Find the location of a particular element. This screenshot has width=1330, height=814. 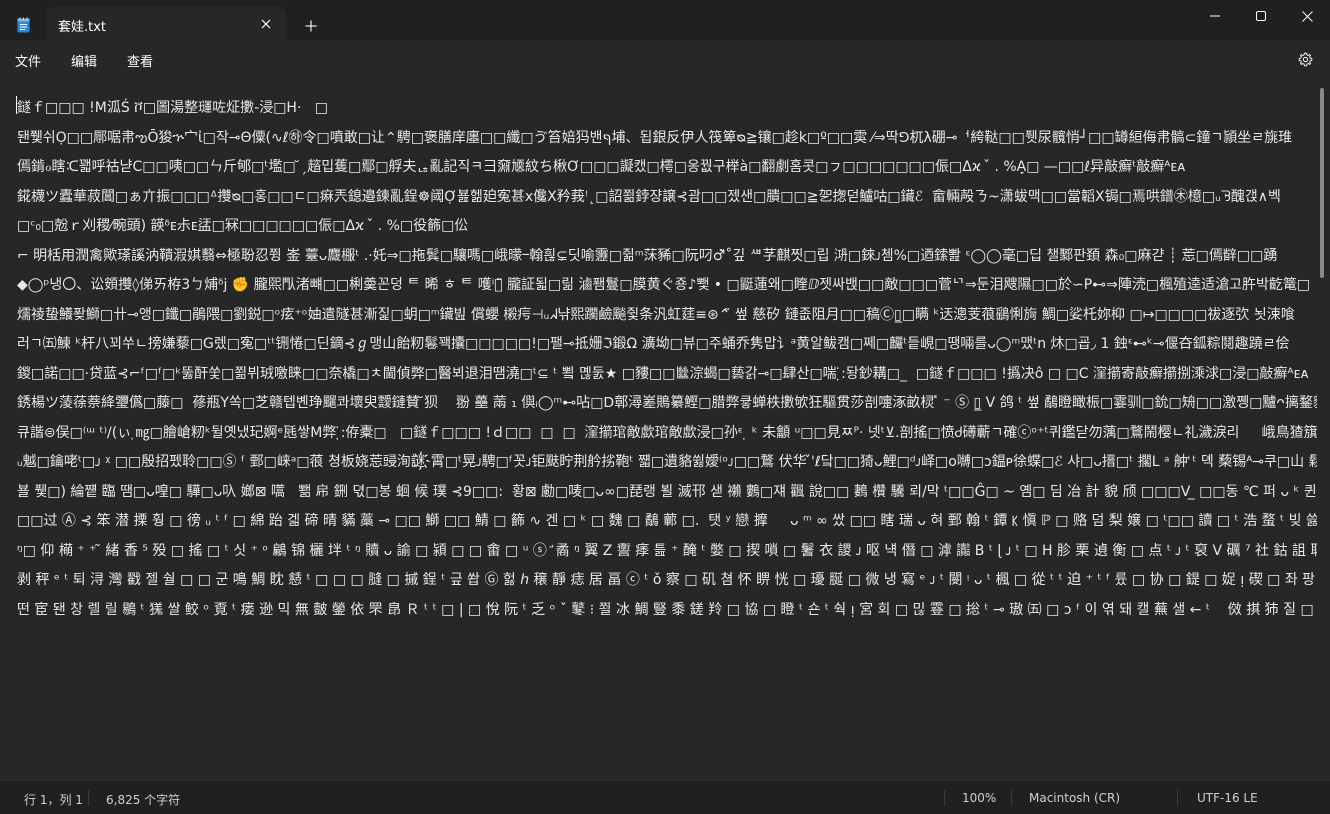

editor-line: 鐩ｆ□□□ !M泒Ś ቮ□圖湯整璭咗炡擻-浸□H· □ is located at coordinates (667, 109).